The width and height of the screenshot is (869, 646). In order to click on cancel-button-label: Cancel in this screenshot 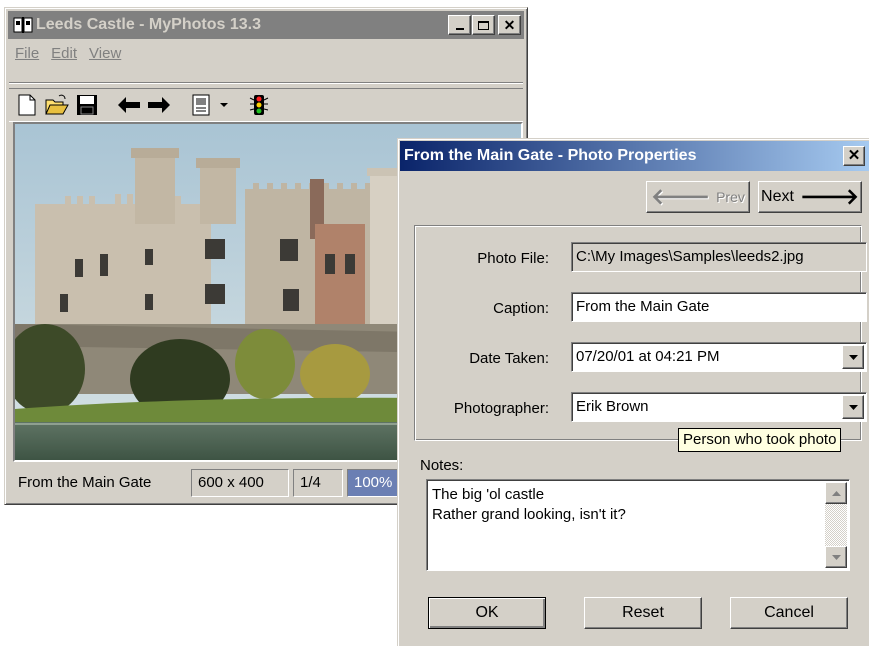, I will do `click(789, 612)`.